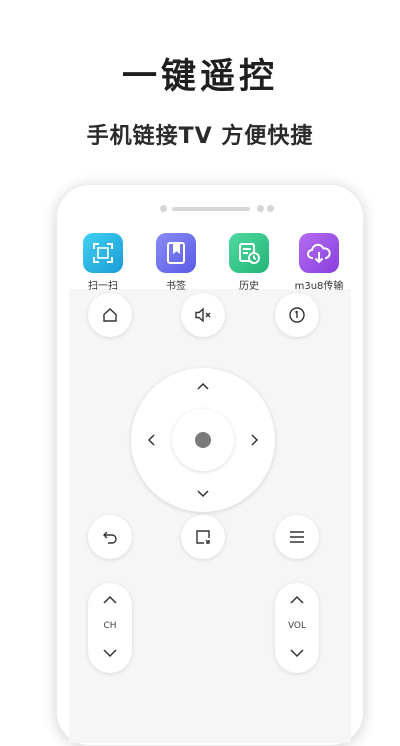 This screenshot has height=746, width=400. I want to click on ok-button, so click(203, 440).